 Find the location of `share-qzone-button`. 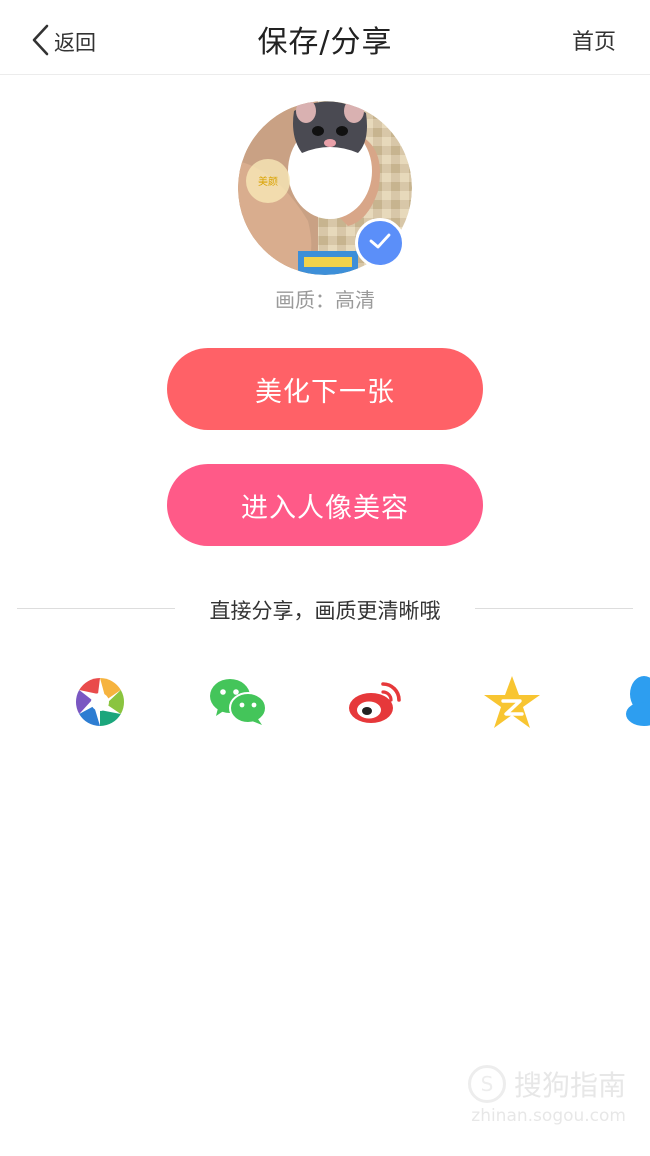

share-qzone-button is located at coordinates (512, 702).